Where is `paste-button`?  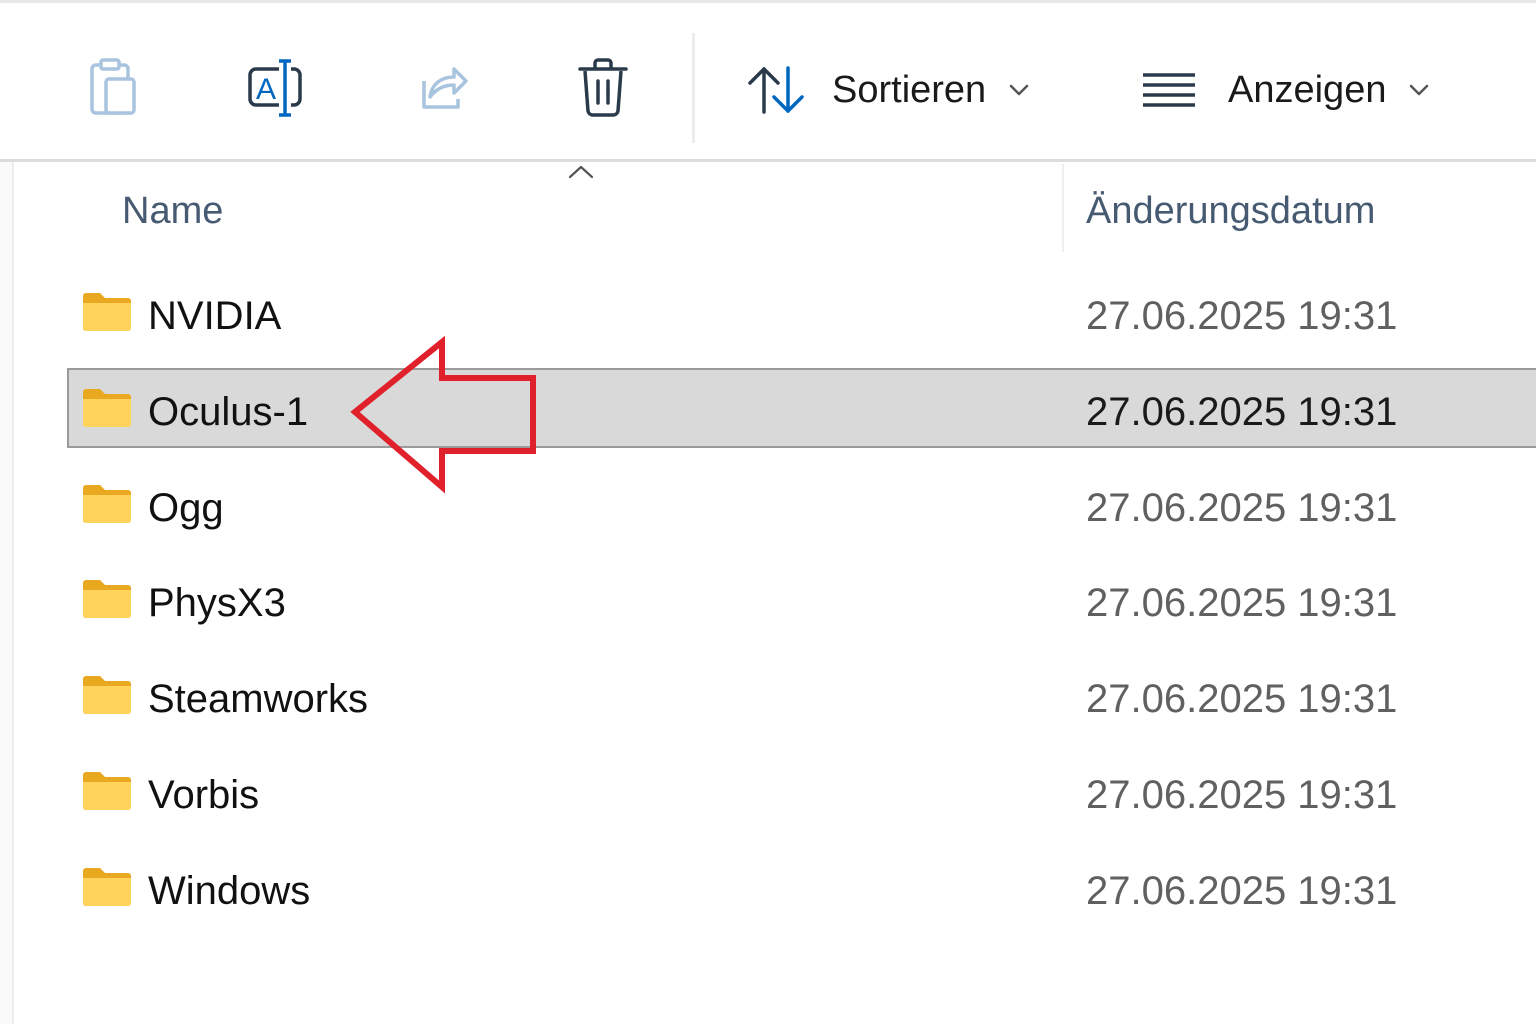
paste-button is located at coordinates (113, 88).